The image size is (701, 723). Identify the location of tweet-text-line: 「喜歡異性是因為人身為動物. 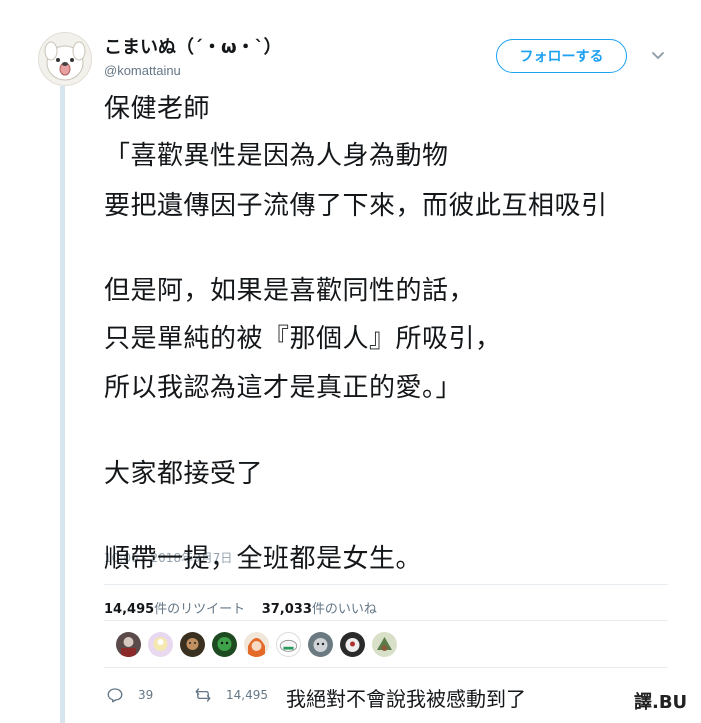
(276, 156).